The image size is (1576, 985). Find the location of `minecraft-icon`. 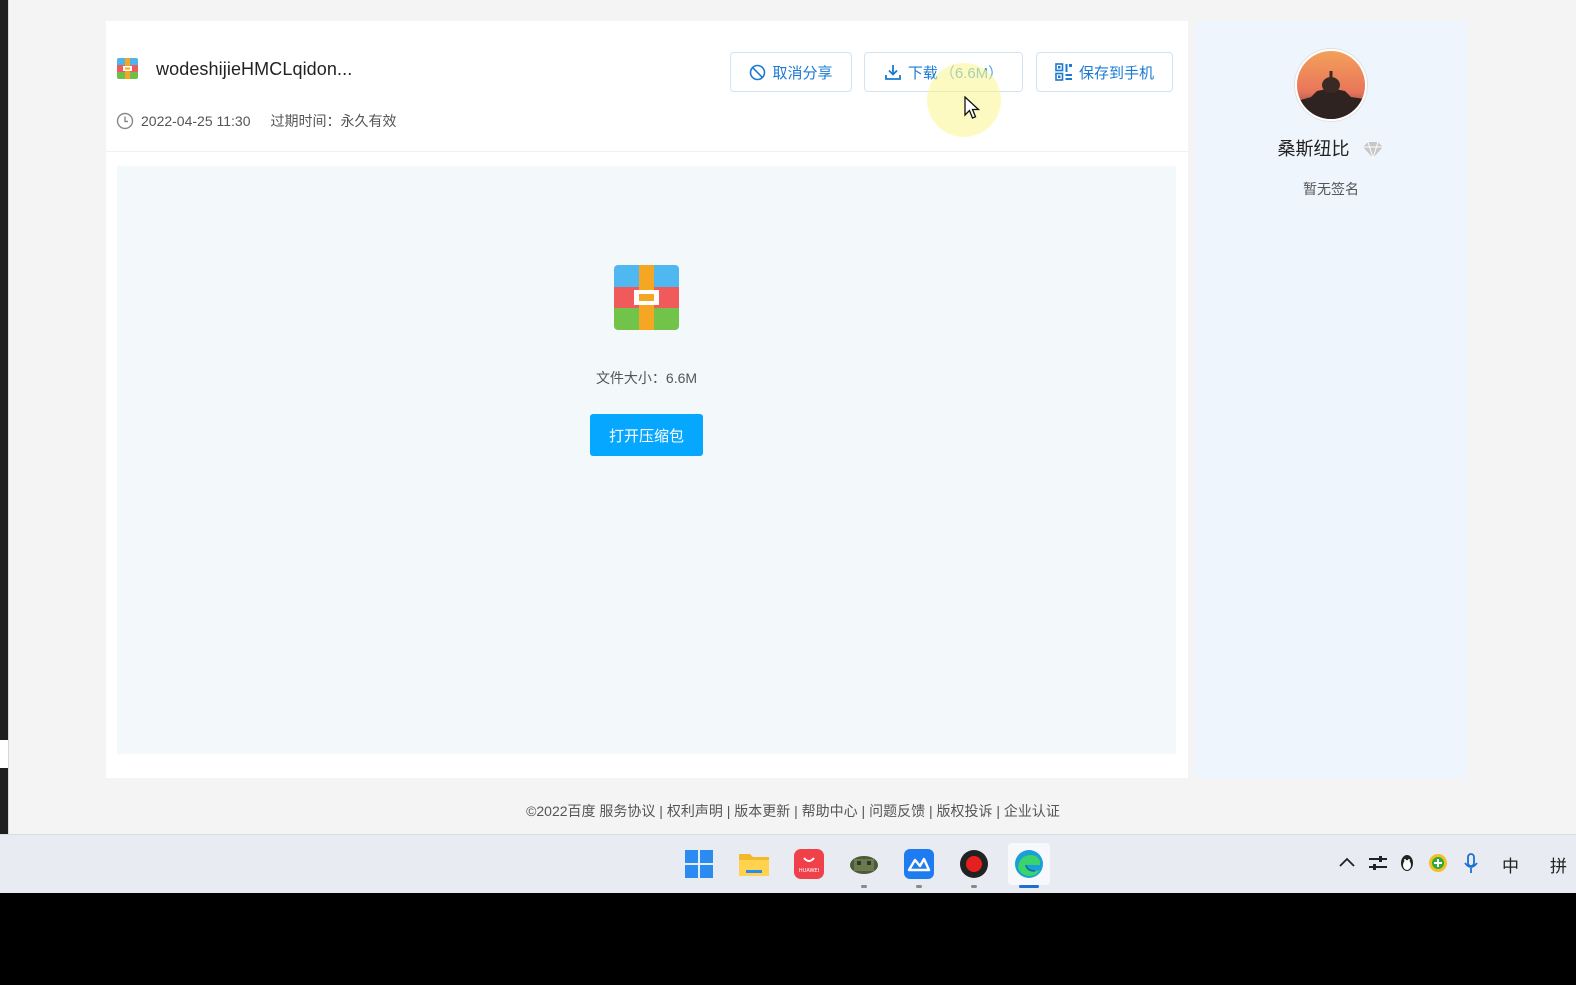

minecraft-icon is located at coordinates (864, 865).